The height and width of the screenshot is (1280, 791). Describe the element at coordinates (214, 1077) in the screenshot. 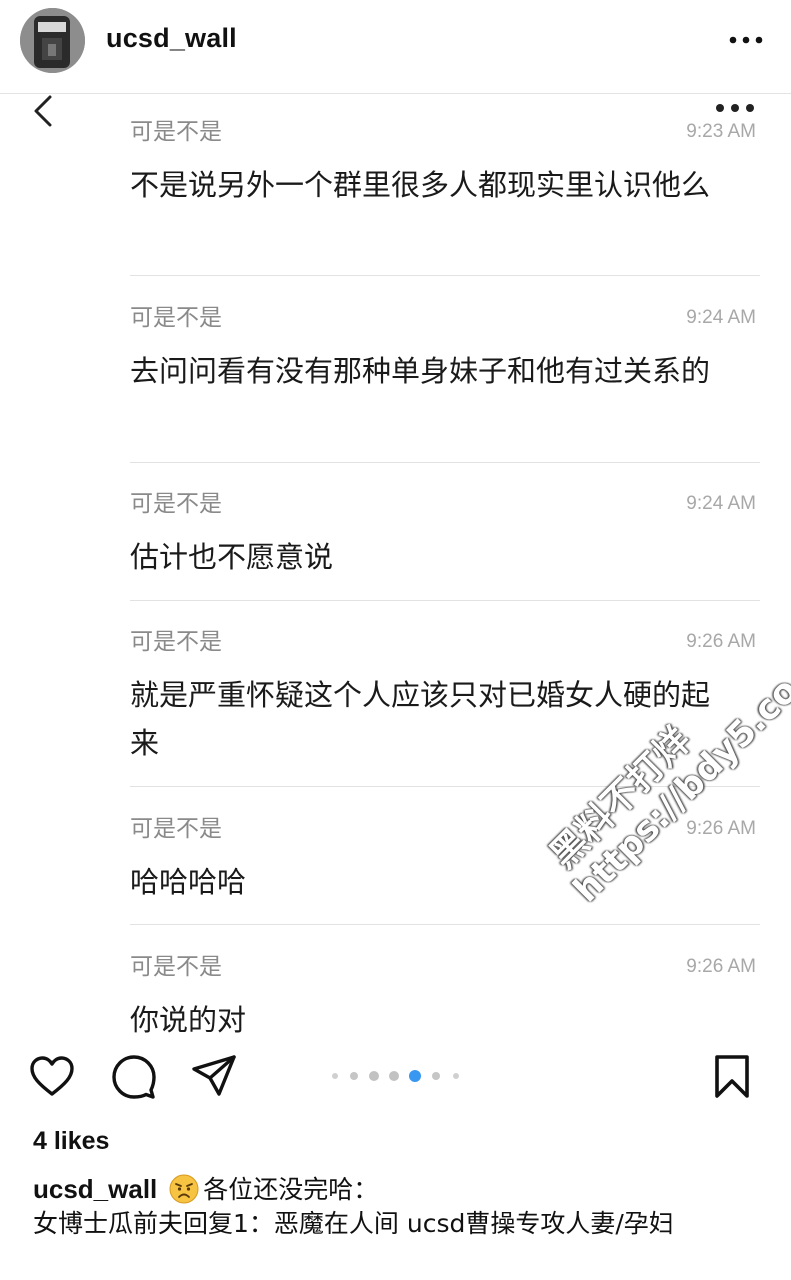

I see `share-icon` at that location.